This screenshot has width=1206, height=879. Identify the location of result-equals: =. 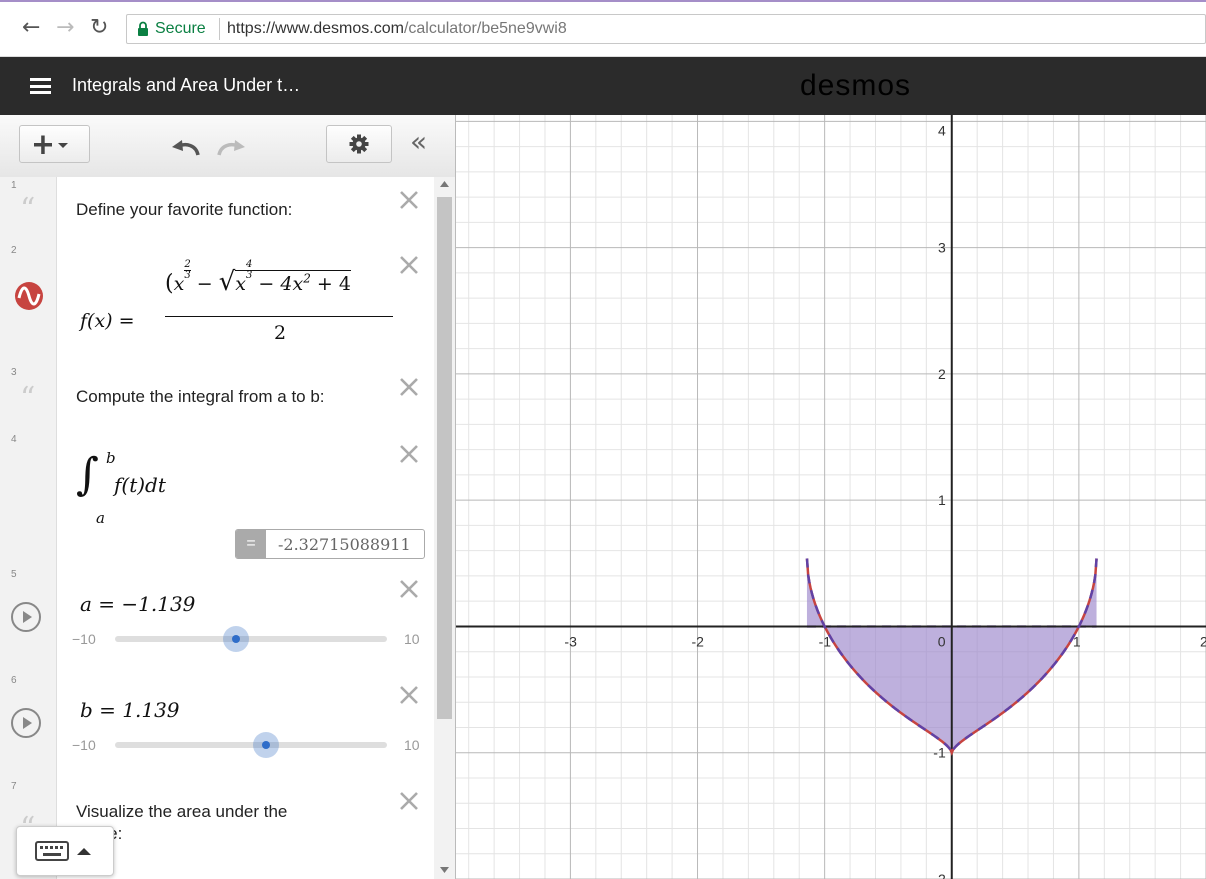
(251, 544).